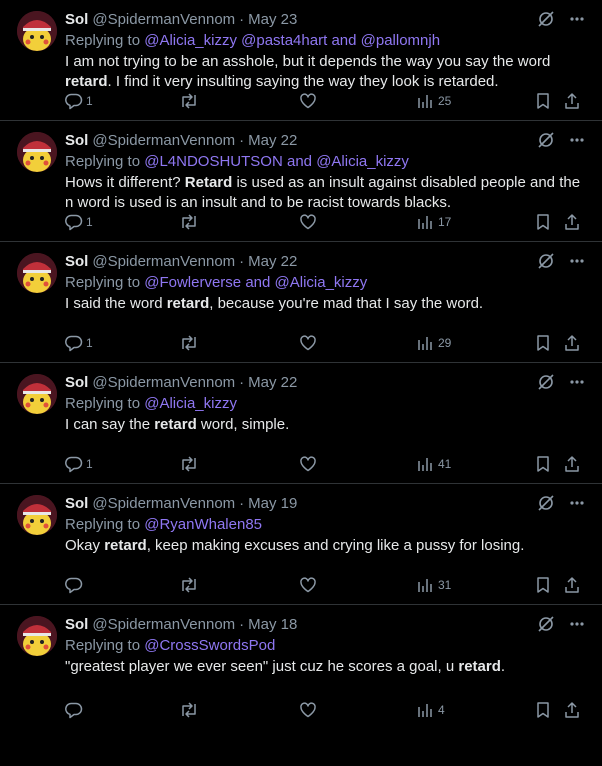 The image size is (602, 766). What do you see at coordinates (213, 161) in the screenshot?
I see `mention-link: @L4NDOSHUTSON` at bounding box center [213, 161].